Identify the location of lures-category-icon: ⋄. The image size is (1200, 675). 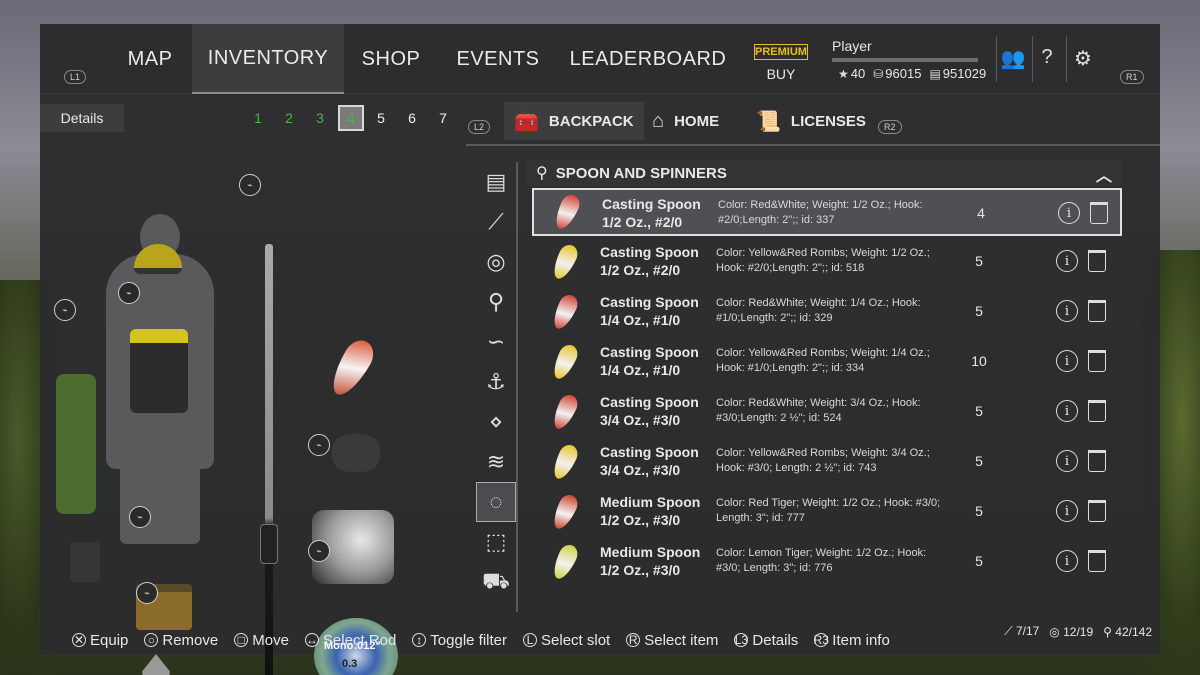
(496, 422).